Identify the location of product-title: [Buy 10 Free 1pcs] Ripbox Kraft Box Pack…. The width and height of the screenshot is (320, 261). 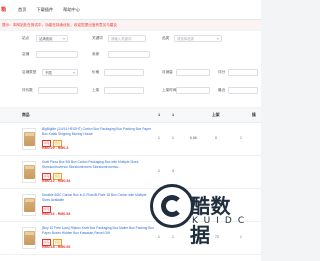
(98, 230).